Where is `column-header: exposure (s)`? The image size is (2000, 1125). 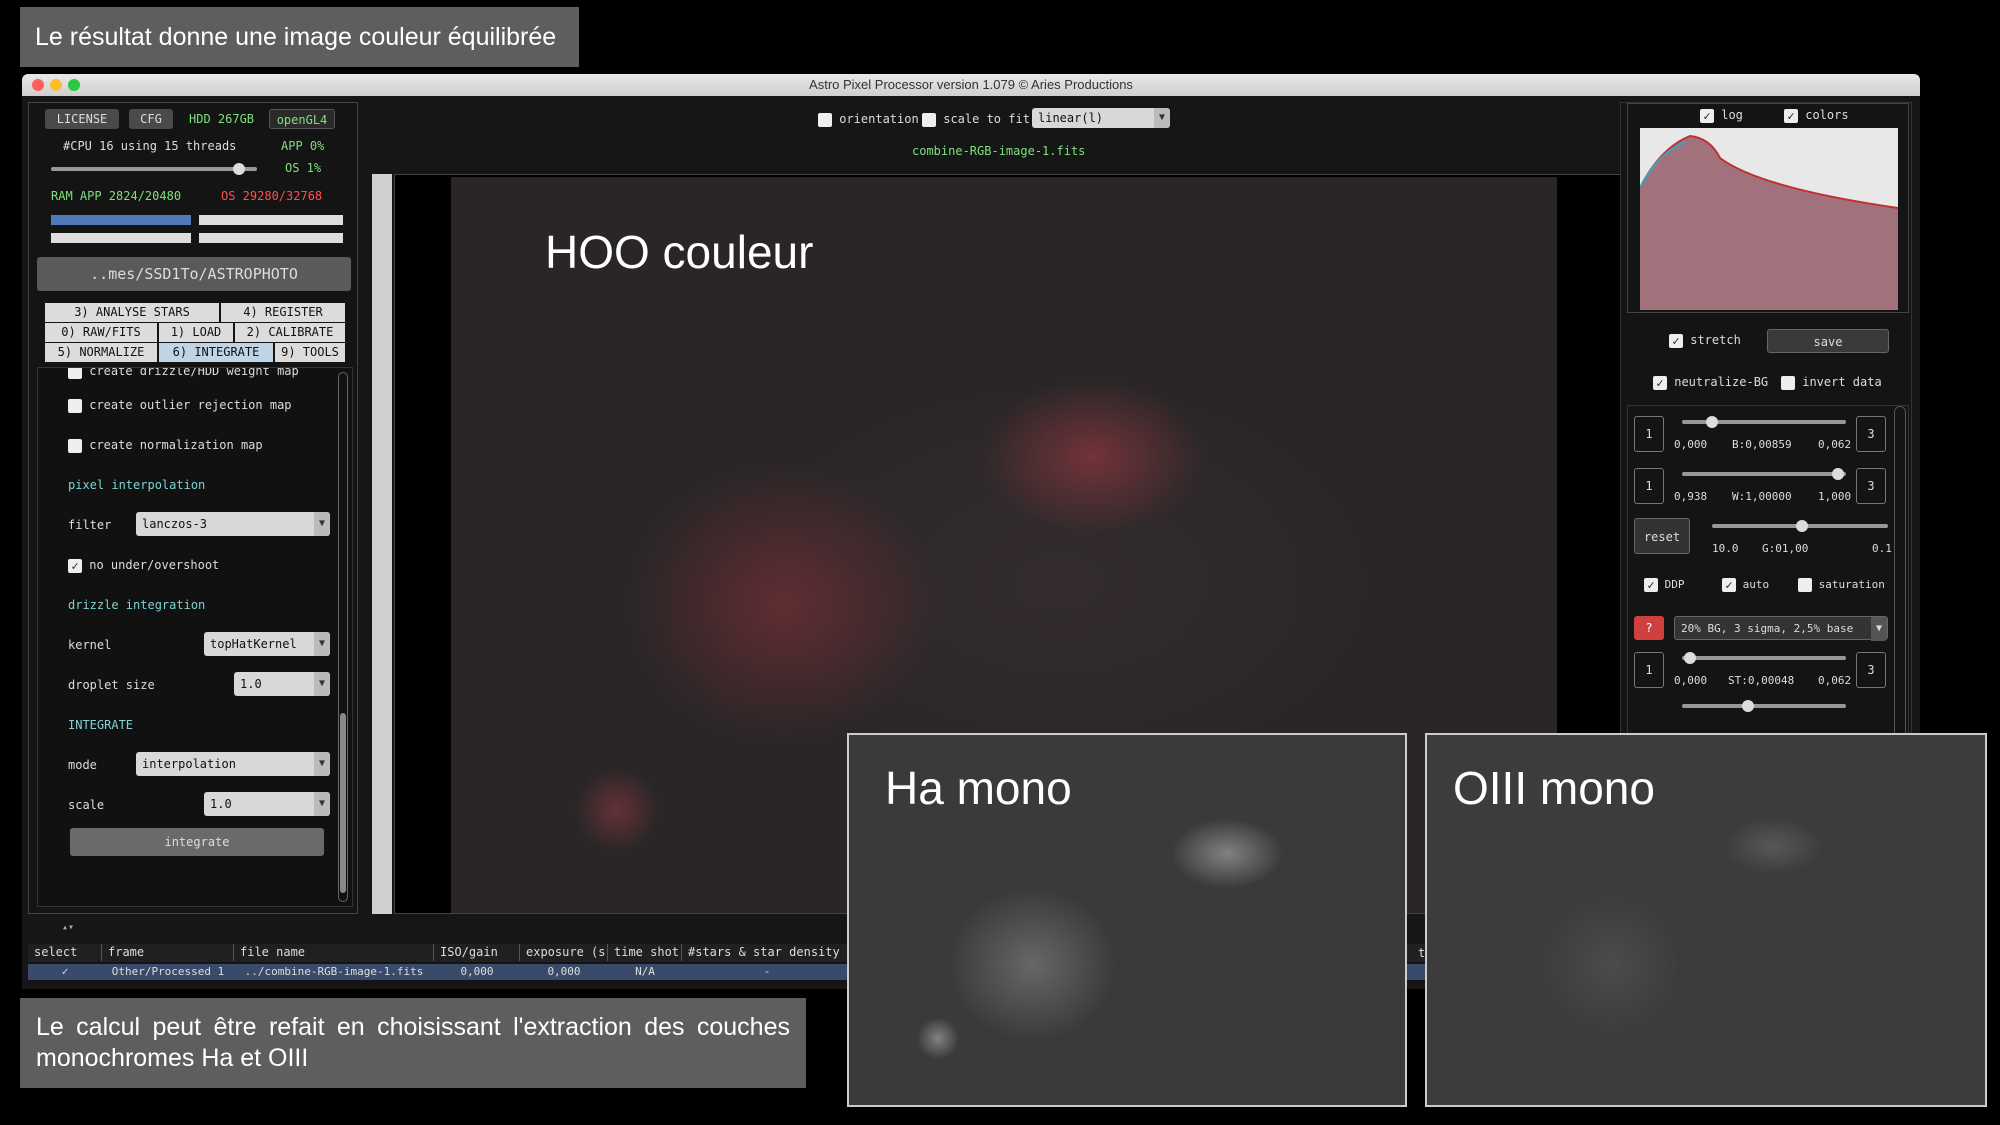 column-header: exposure (s) is located at coordinates (564, 952).